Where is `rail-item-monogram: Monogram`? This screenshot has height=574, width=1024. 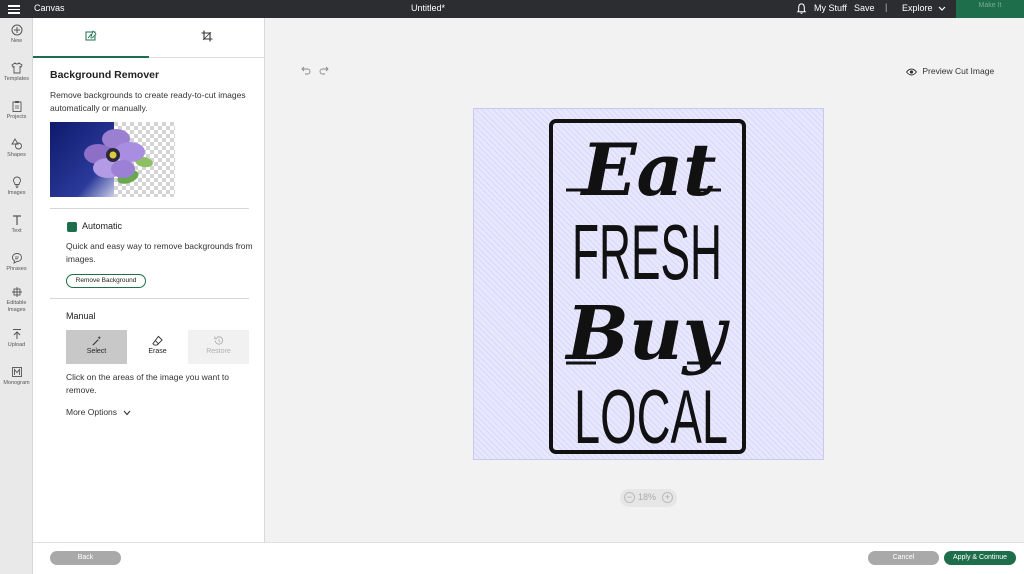 rail-item-monogram: Monogram is located at coordinates (16, 376).